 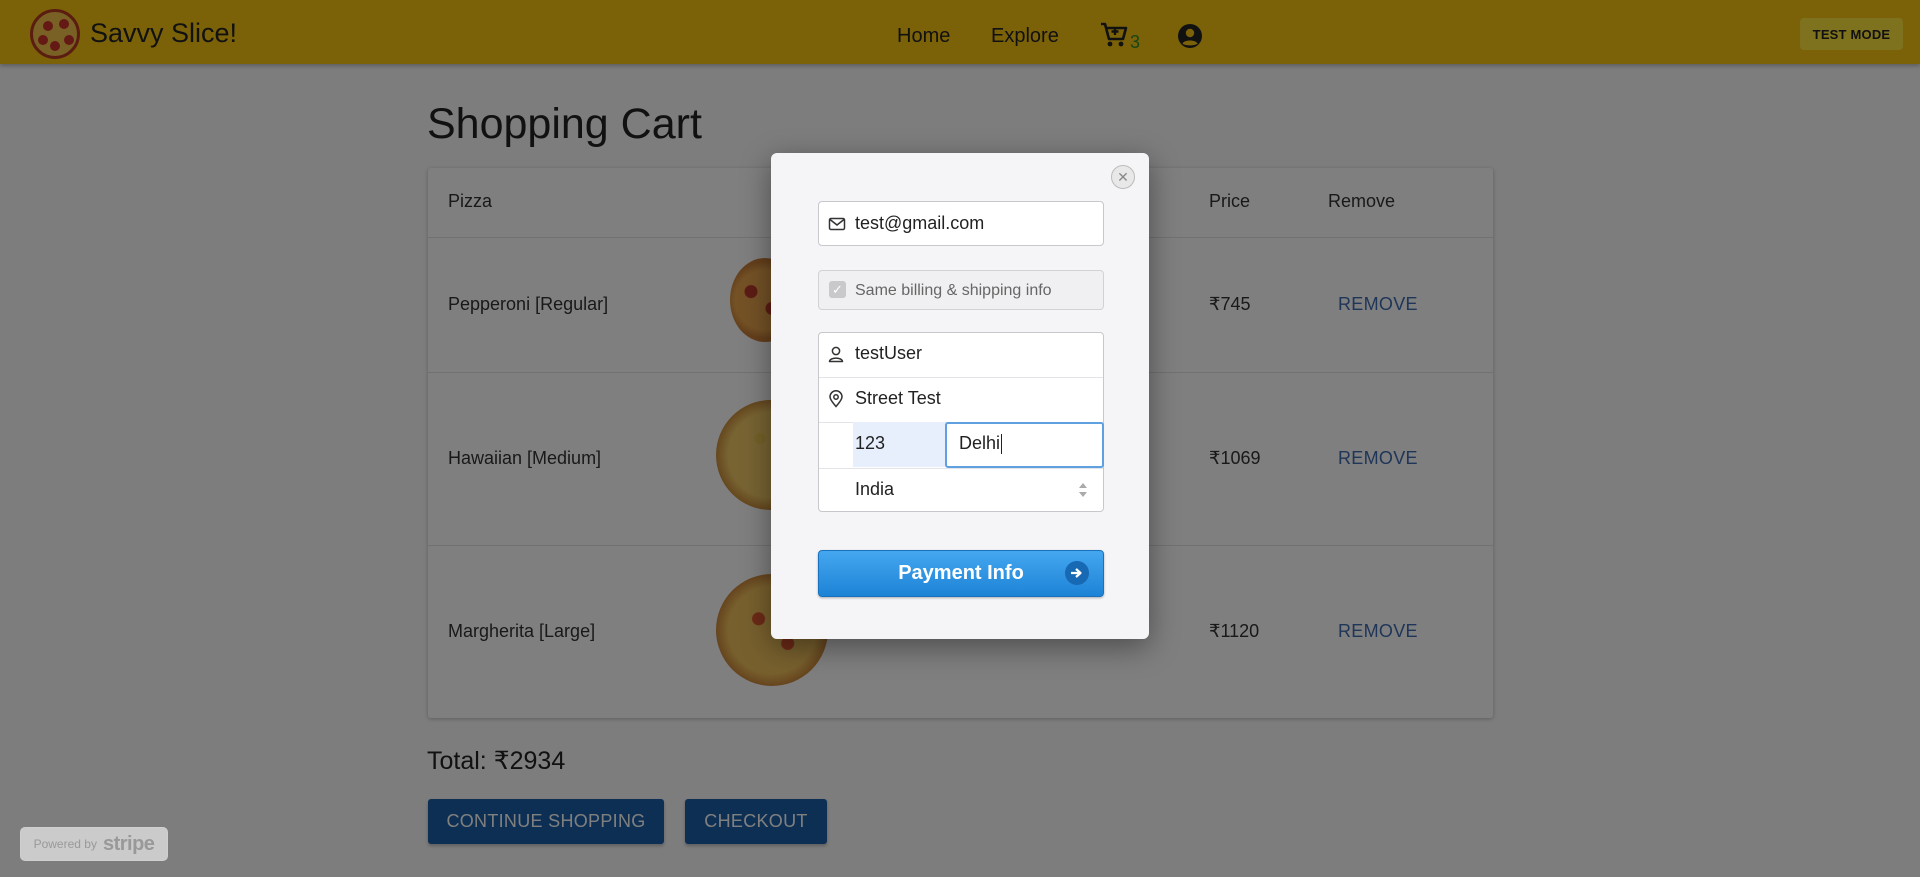 I want to click on powered-by-label: Powered by, so click(x=65, y=844).